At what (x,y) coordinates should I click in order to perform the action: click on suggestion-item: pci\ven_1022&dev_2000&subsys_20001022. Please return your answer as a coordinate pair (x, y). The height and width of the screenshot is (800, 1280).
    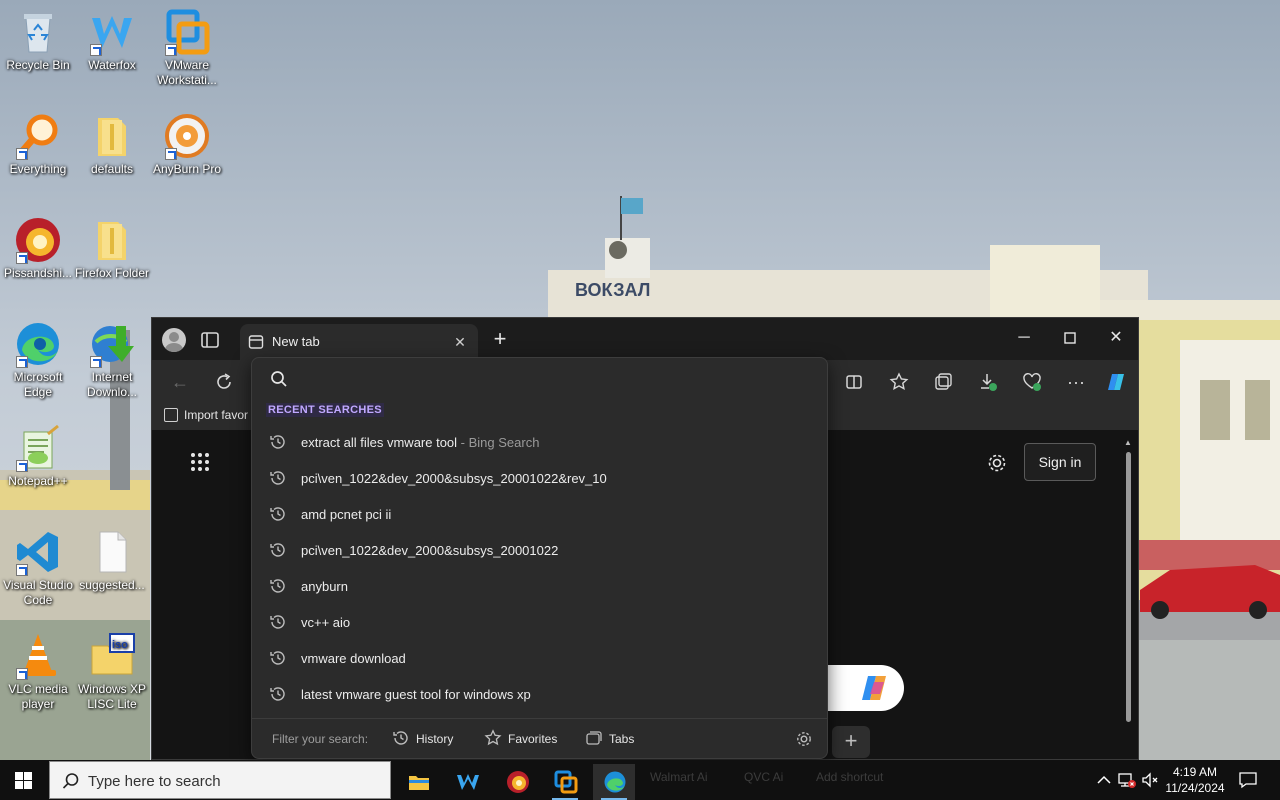
    Looking at the image, I should click on (539, 550).